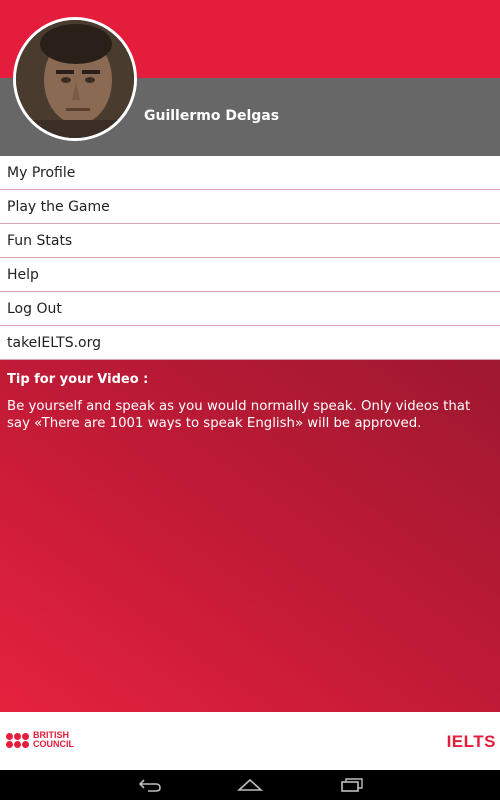  What do you see at coordinates (78, 379) in the screenshot?
I see `tip-title: Tip for your Video :` at bounding box center [78, 379].